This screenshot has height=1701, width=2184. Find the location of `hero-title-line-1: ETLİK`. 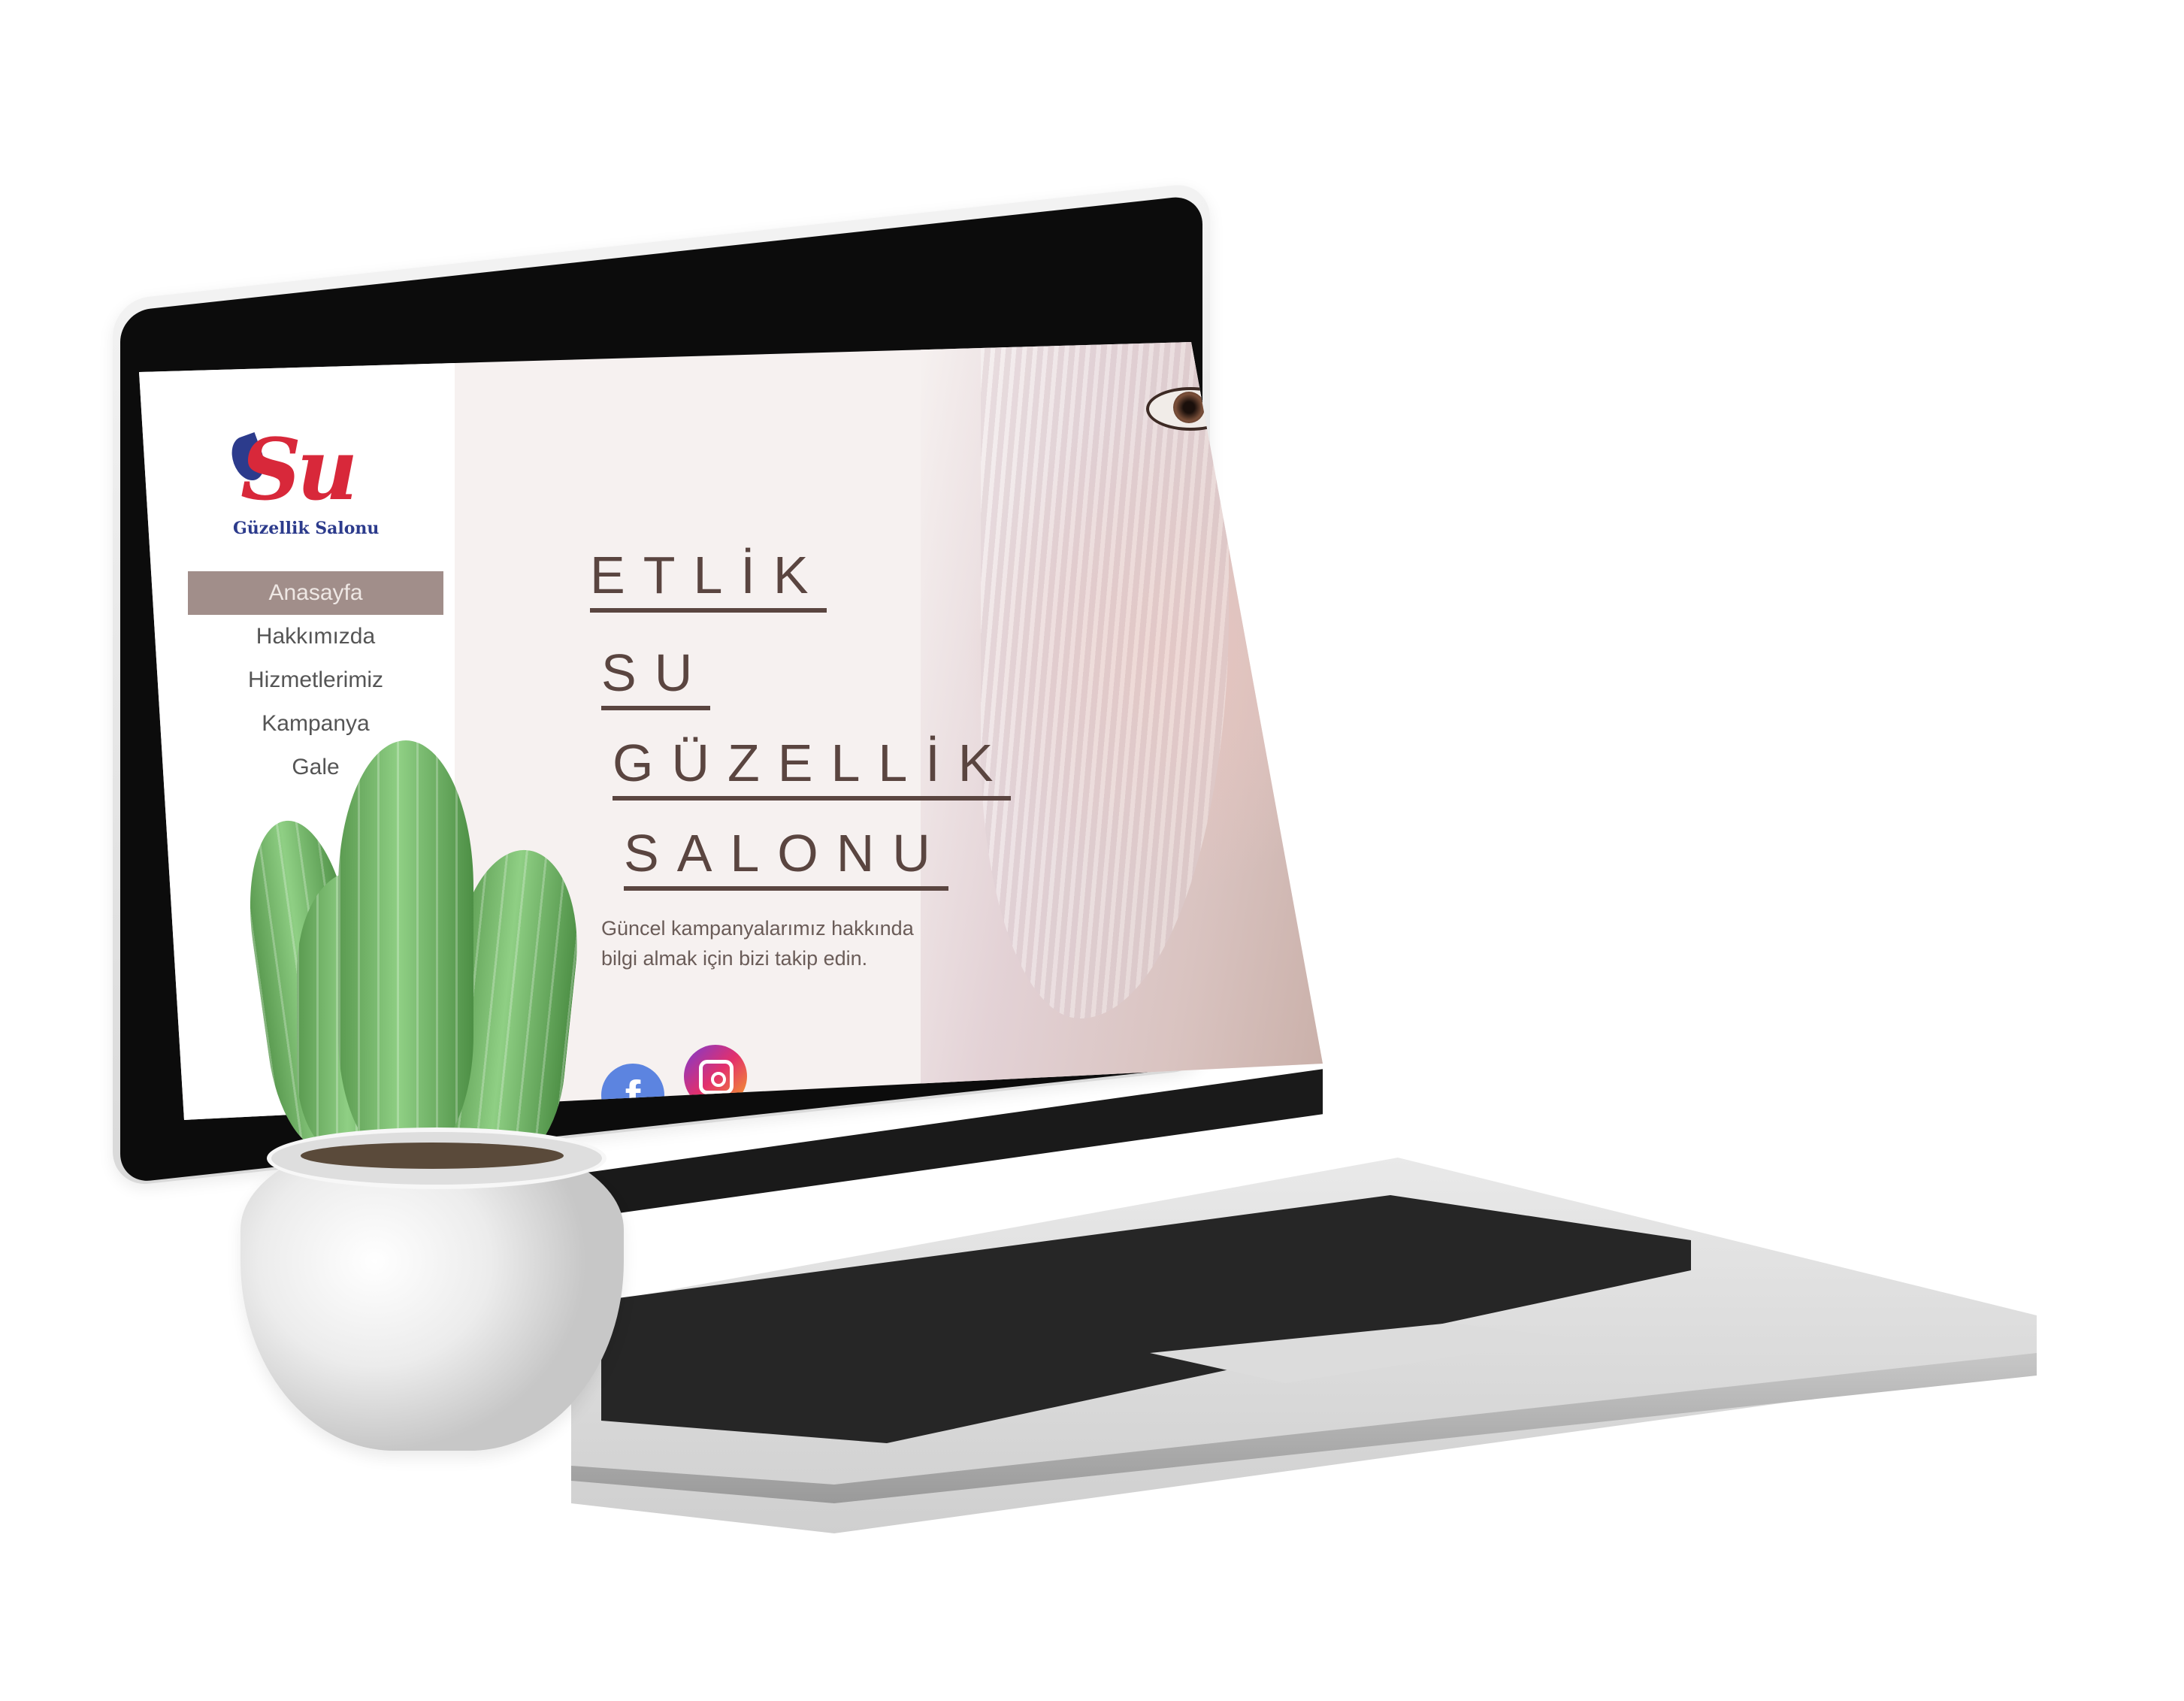

hero-title-line-1: ETLİK is located at coordinates (708, 579).